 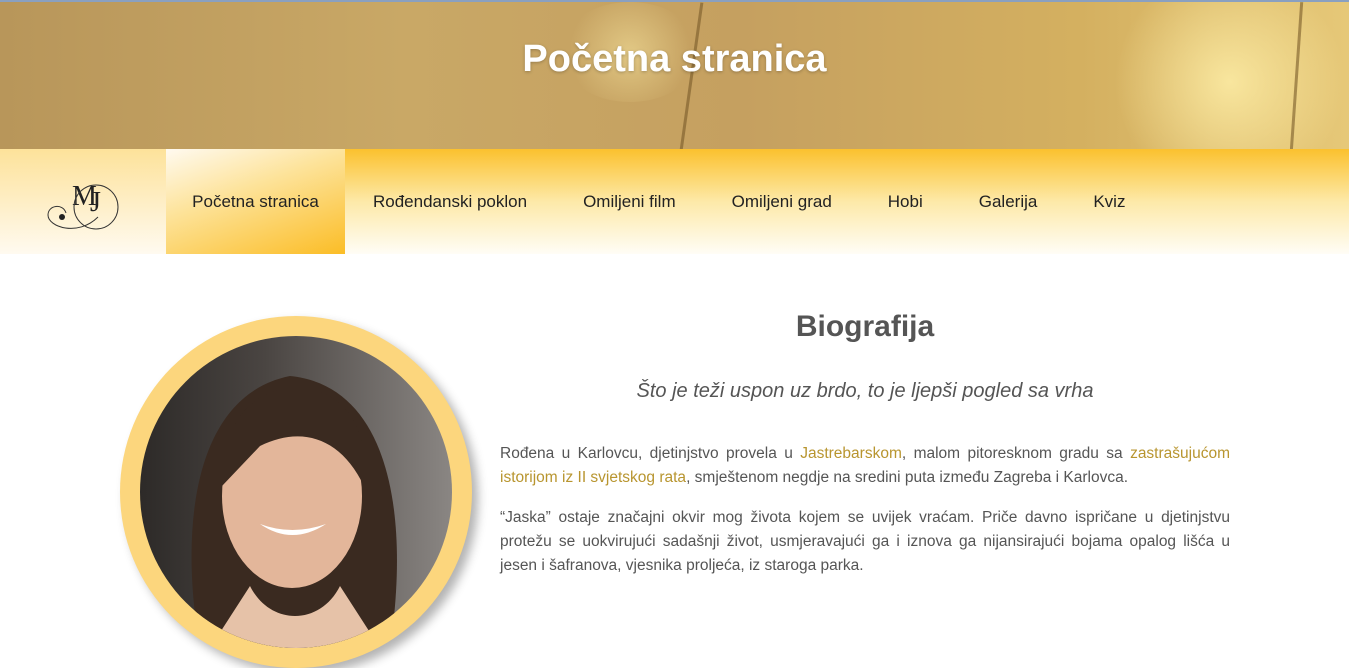 I want to click on link-jastrebarsko: Jastrebarskom, so click(x=851, y=453).